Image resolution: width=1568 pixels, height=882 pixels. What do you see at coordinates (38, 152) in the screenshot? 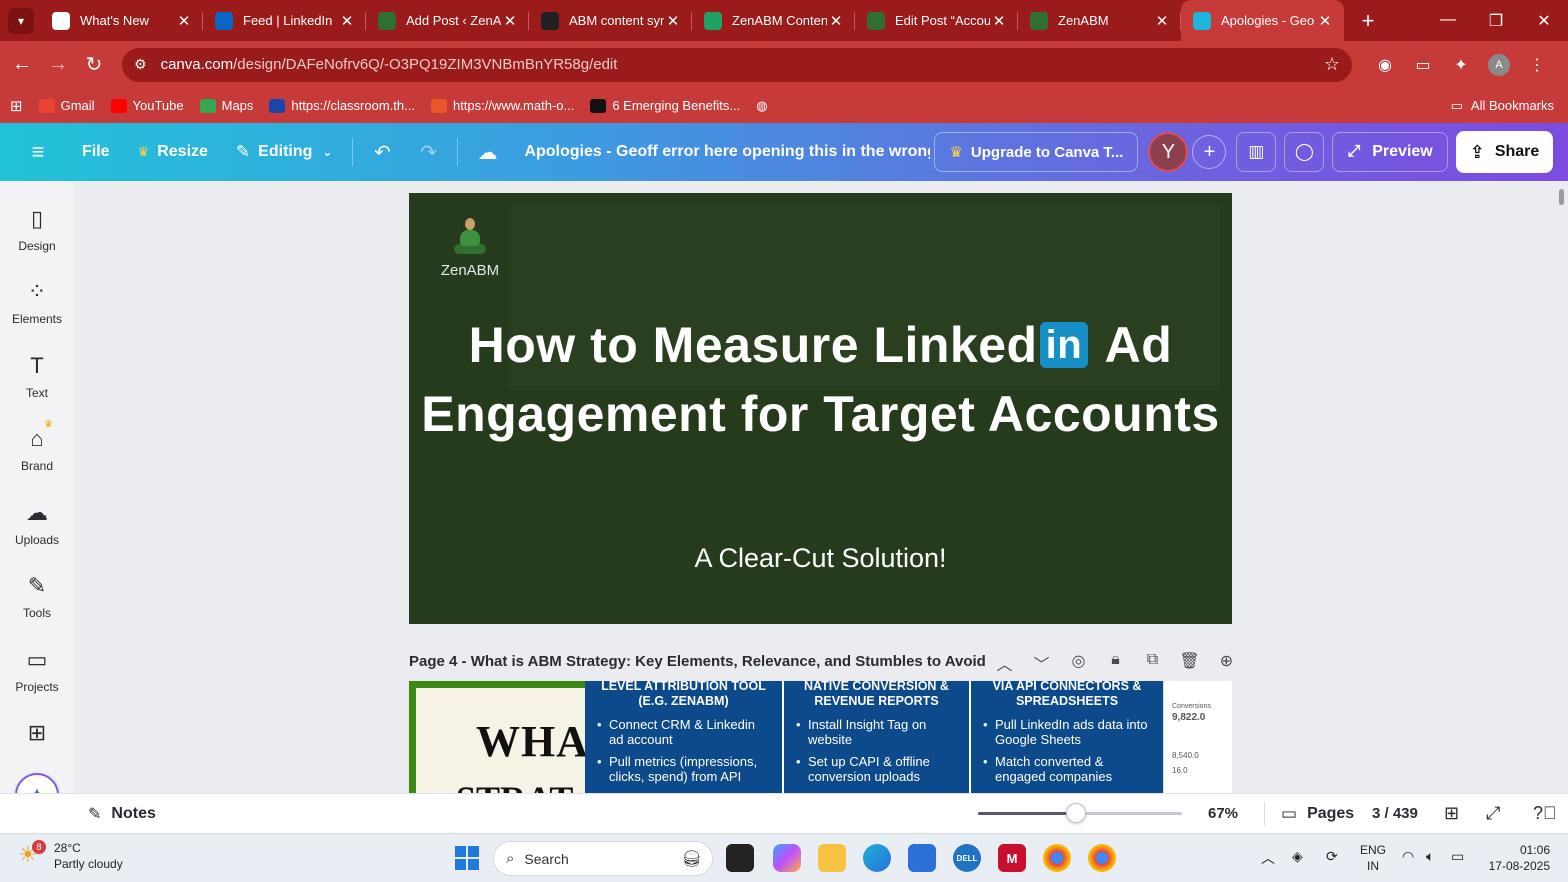
I see `menu-icon: ≡` at bounding box center [38, 152].